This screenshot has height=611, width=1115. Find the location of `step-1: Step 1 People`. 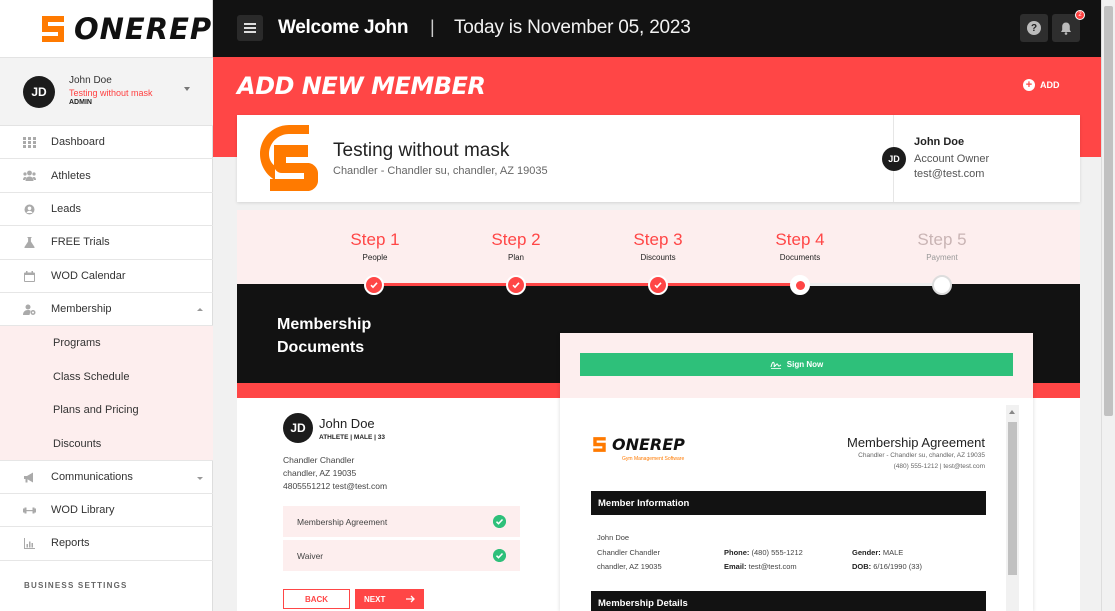

step-1: Step 1 People is located at coordinates (375, 246).